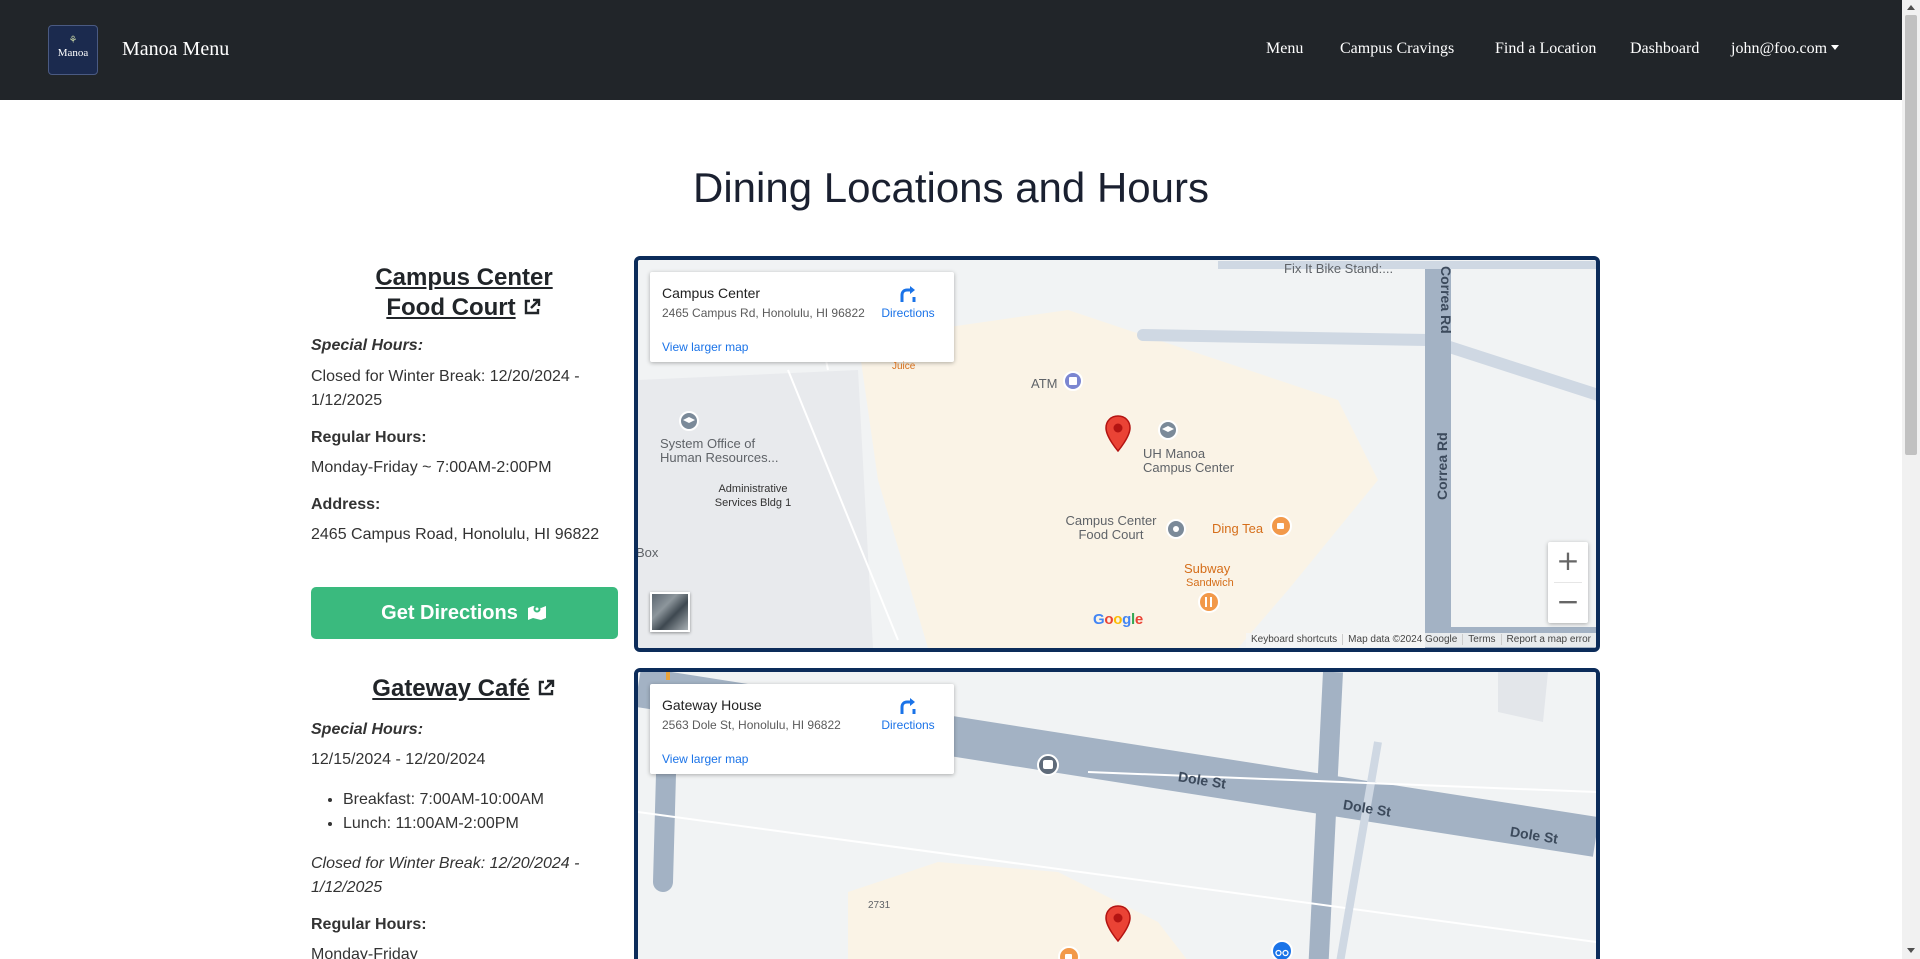 The width and height of the screenshot is (1920, 959). Describe the element at coordinates (1446, 300) in the screenshot. I see `road-label-correa-top: Correa Rd` at that location.